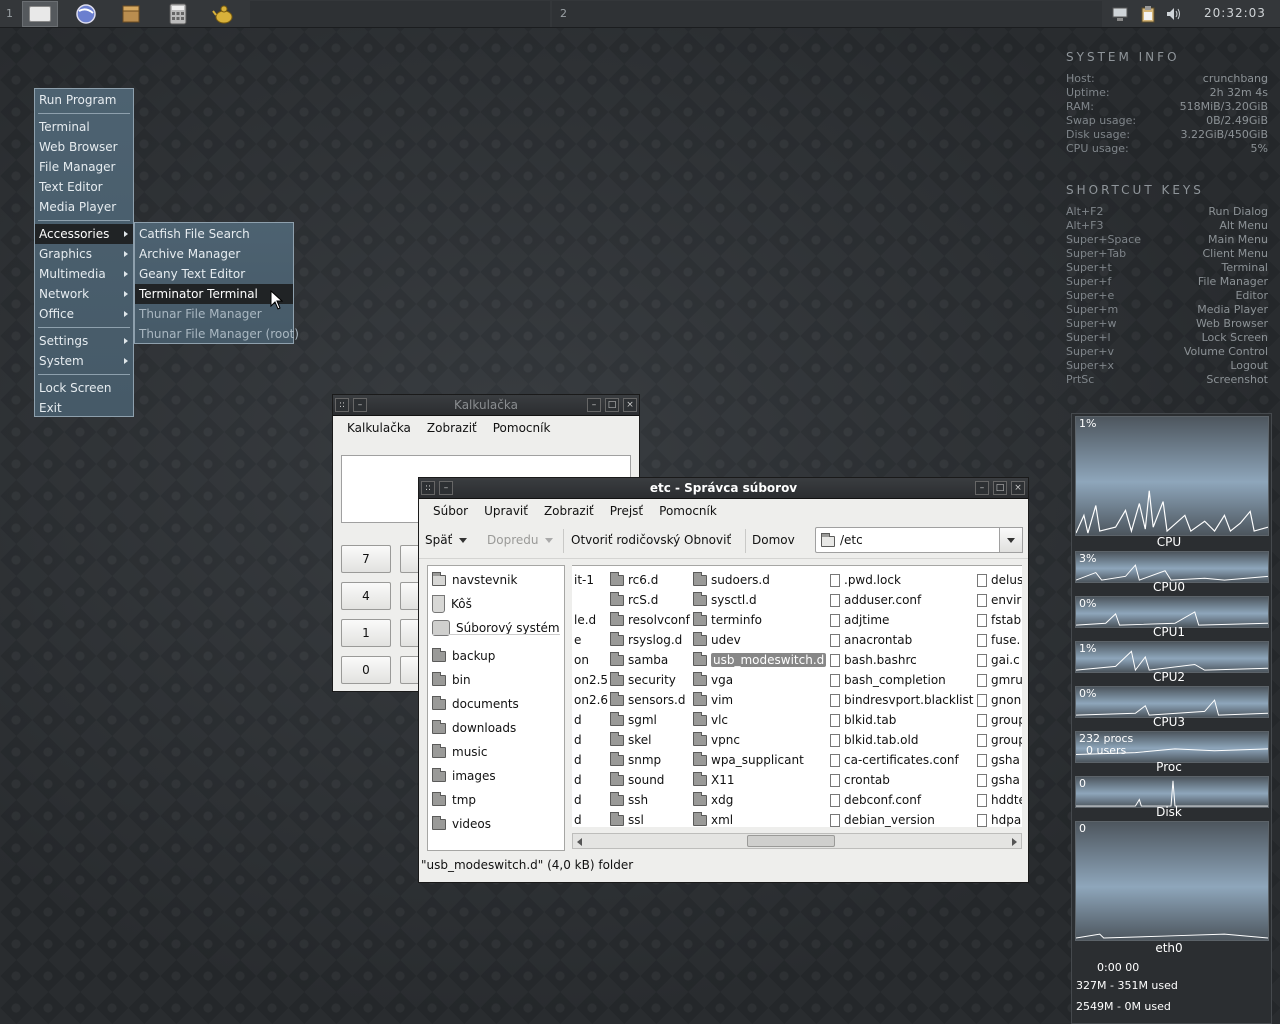  What do you see at coordinates (486, 405) in the screenshot?
I see `calculator-titlebar: :: – Kalkulačka – □ ×` at bounding box center [486, 405].